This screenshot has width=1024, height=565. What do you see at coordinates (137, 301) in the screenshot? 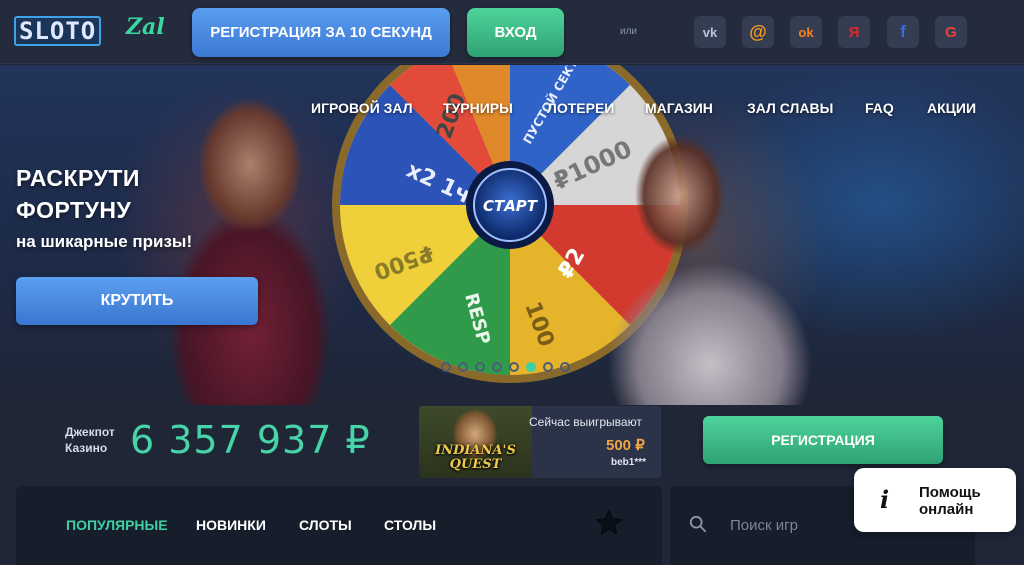
I see `spin-button: КРУТИТЬ` at bounding box center [137, 301].